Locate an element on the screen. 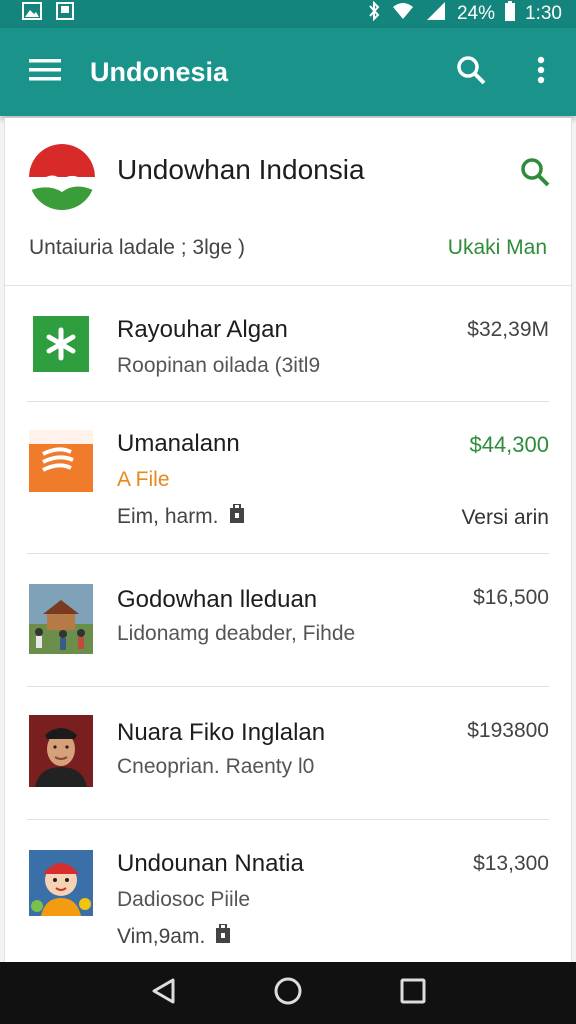  menu-button is located at coordinates (45, 72).